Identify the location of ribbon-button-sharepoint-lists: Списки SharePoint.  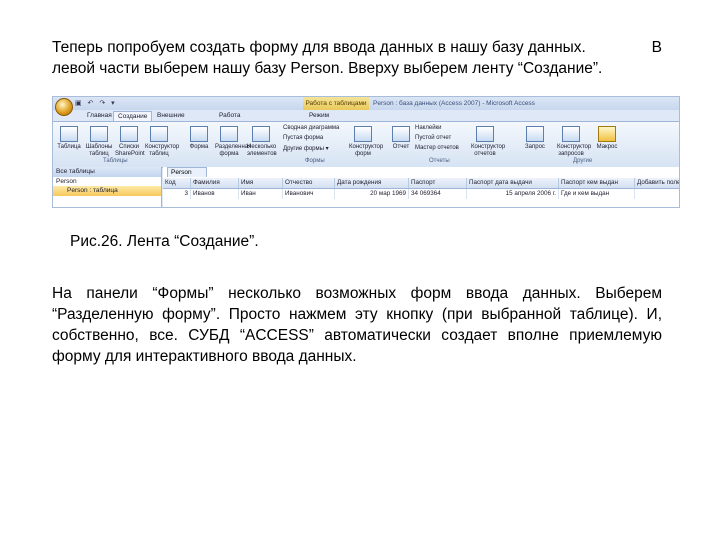
(130, 142).